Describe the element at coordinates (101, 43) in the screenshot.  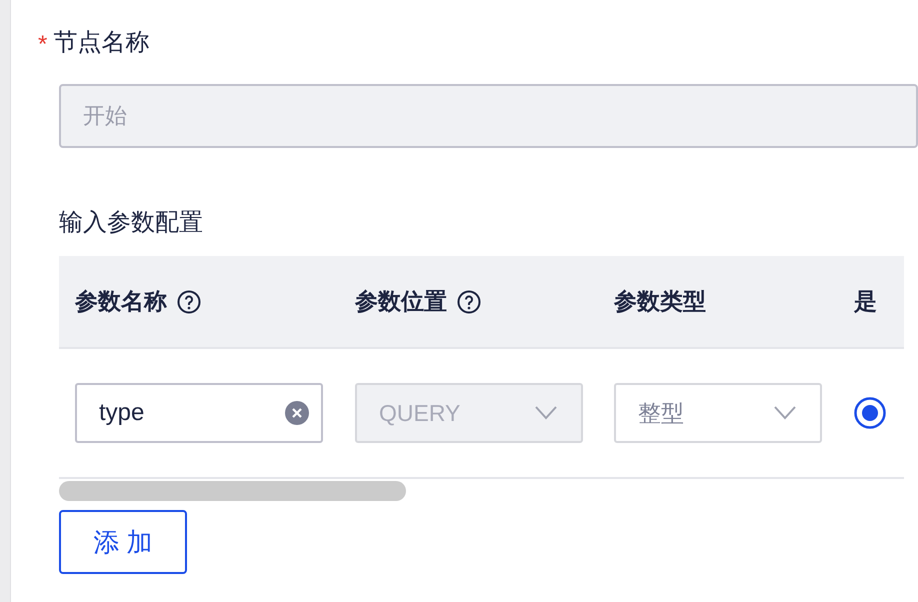
I see `field-label: 节点名称` at that location.